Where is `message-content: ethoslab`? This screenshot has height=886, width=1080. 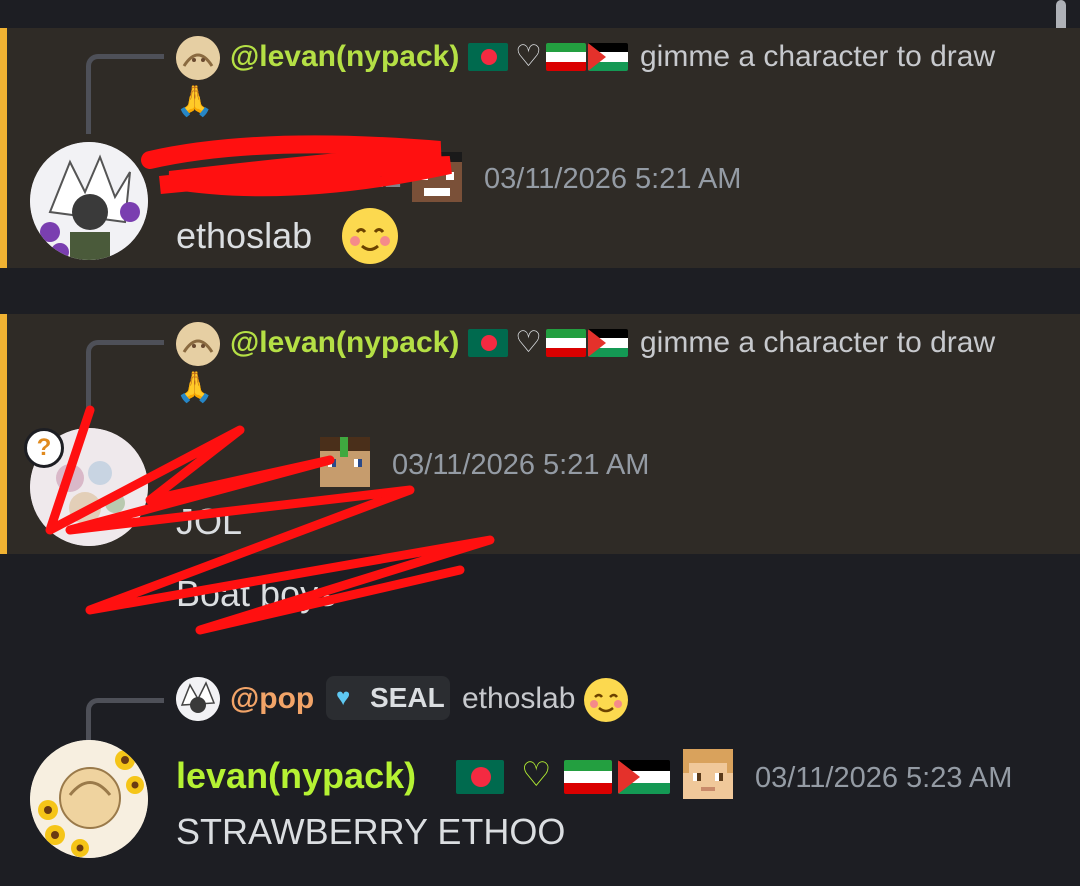 message-content: ethoslab is located at coordinates (244, 235).